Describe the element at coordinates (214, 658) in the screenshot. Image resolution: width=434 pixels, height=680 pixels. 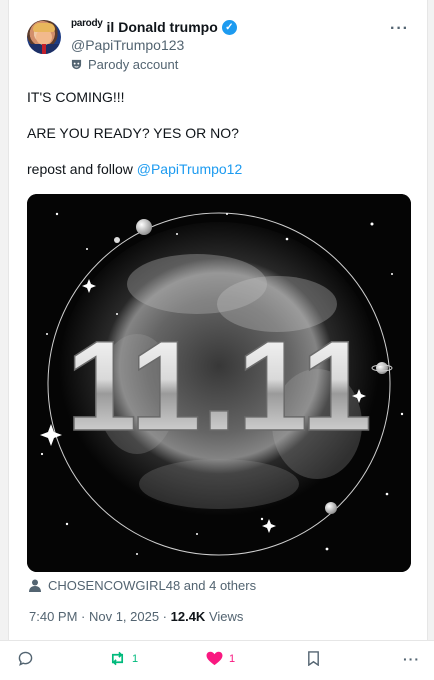
I see `like-icon` at that location.